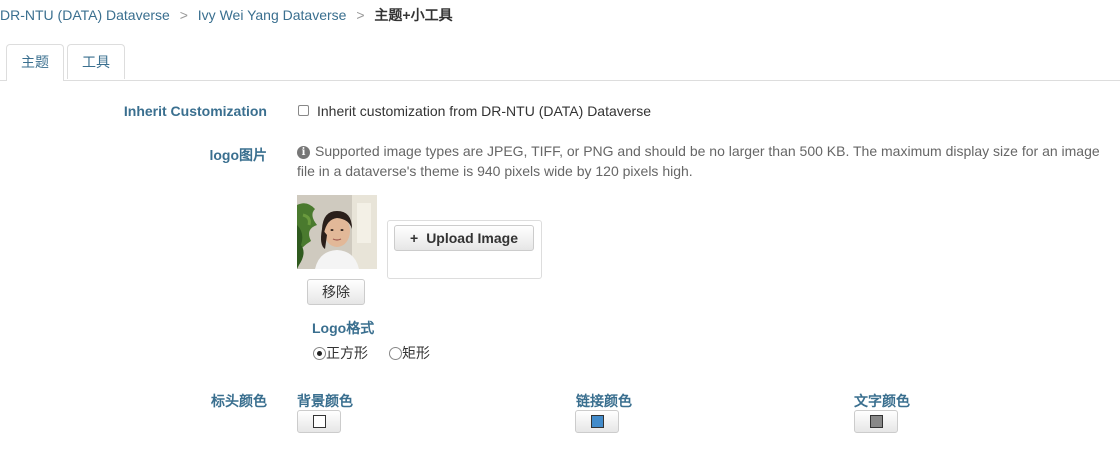 Image resolution: width=1120 pixels, height=453 pixels. I want to click on inherit-checkbox, so click(303, 110).